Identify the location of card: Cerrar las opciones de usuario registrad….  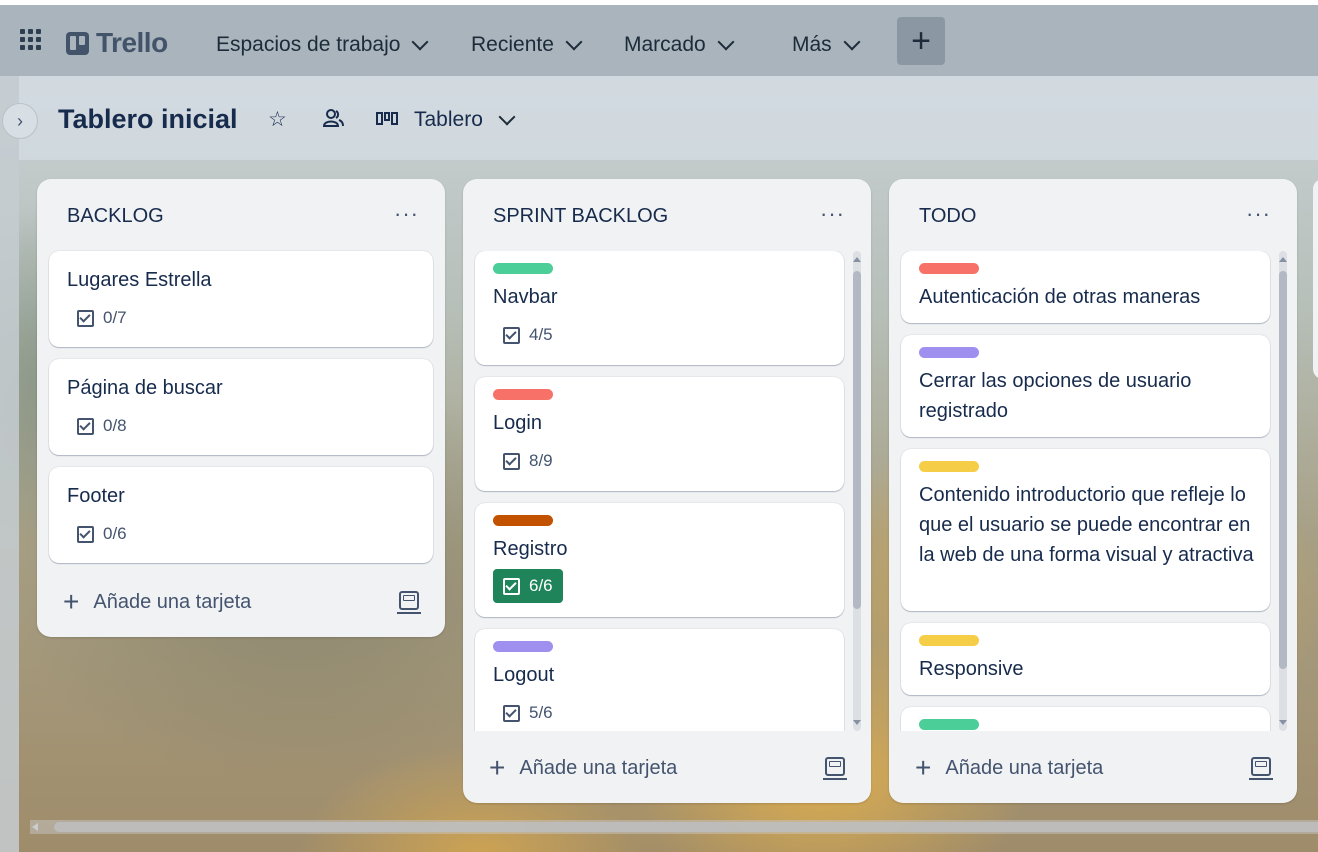
(1085, 386).